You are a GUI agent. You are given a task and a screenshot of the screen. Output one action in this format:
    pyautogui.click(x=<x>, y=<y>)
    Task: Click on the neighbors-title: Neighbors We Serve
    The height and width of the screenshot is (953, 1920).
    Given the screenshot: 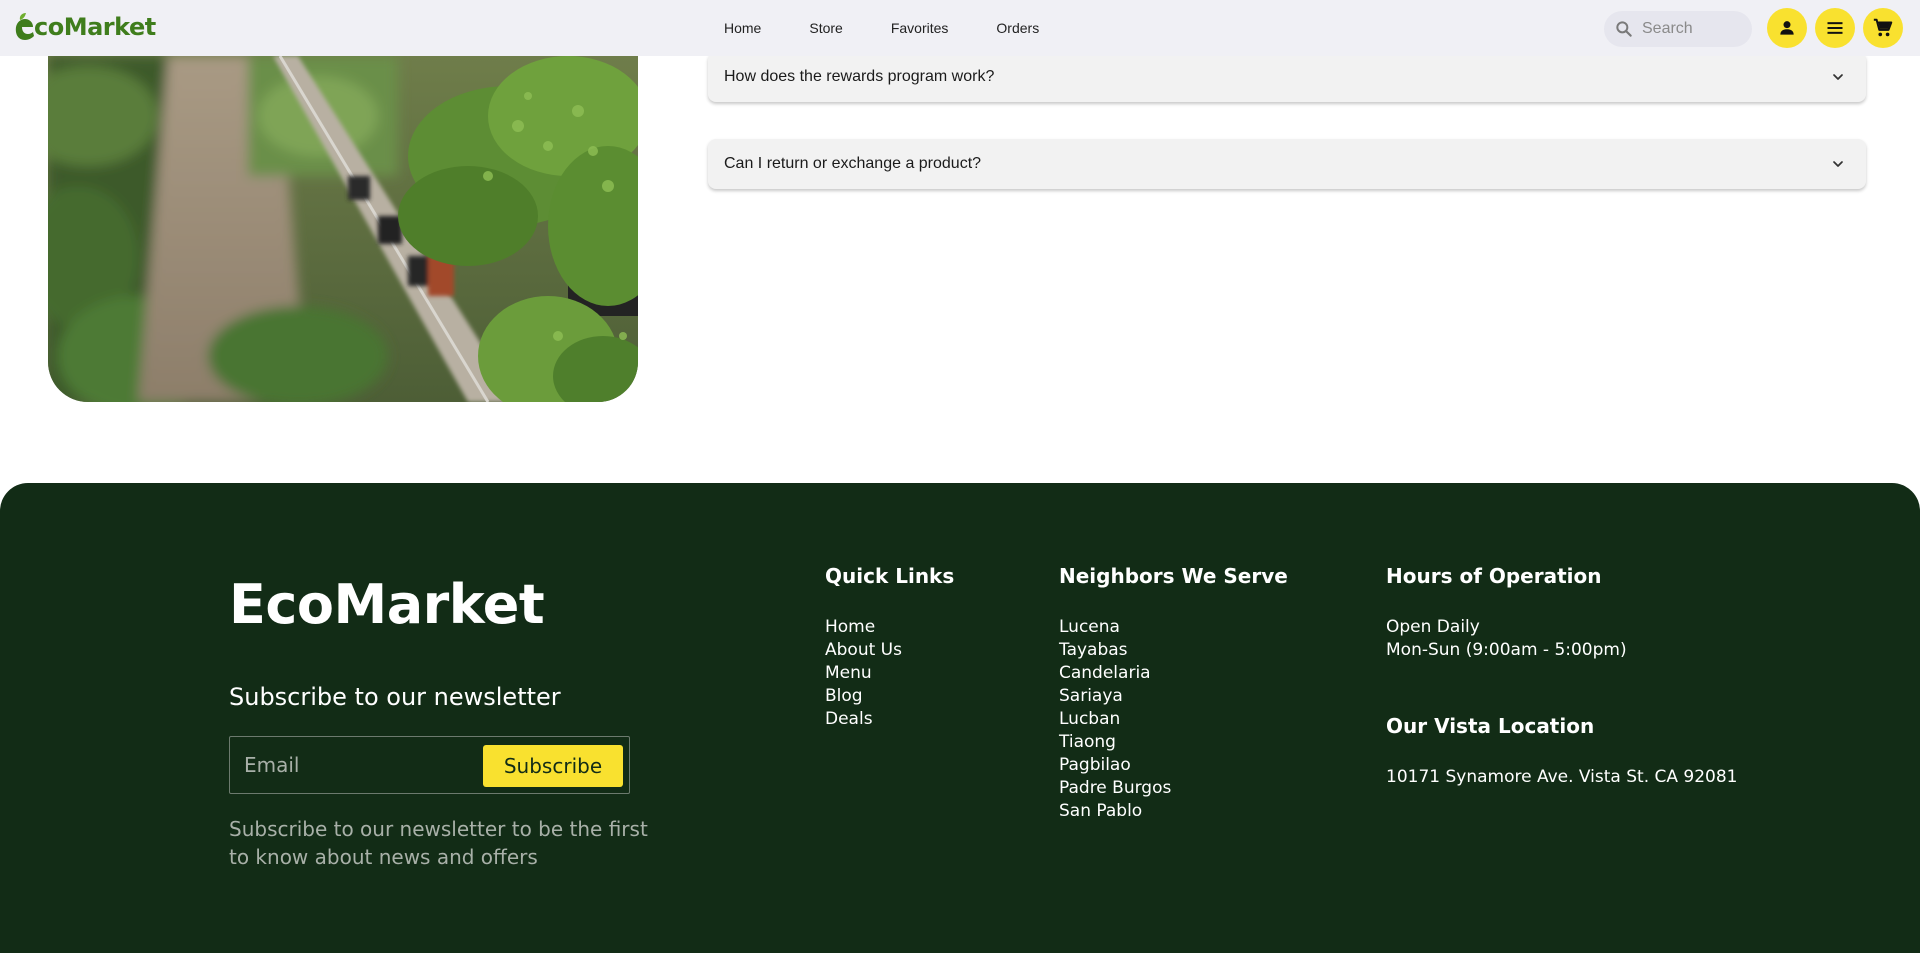 What is the action you would take?
    pyautogui.click(x=1173, y=576)
    